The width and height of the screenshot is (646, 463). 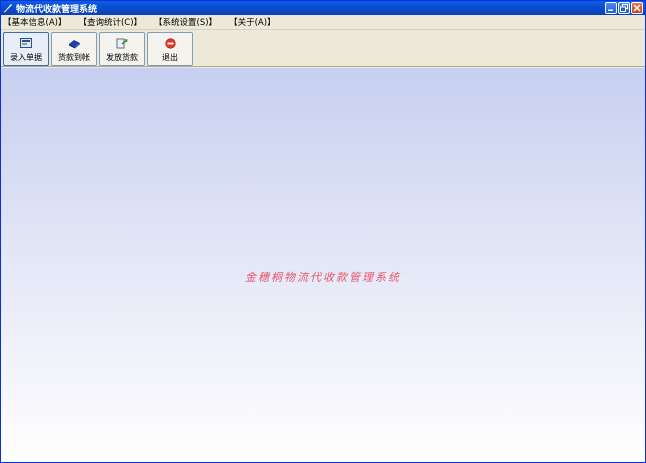 I want to click on payout-icon, so click(x=122, y=43).